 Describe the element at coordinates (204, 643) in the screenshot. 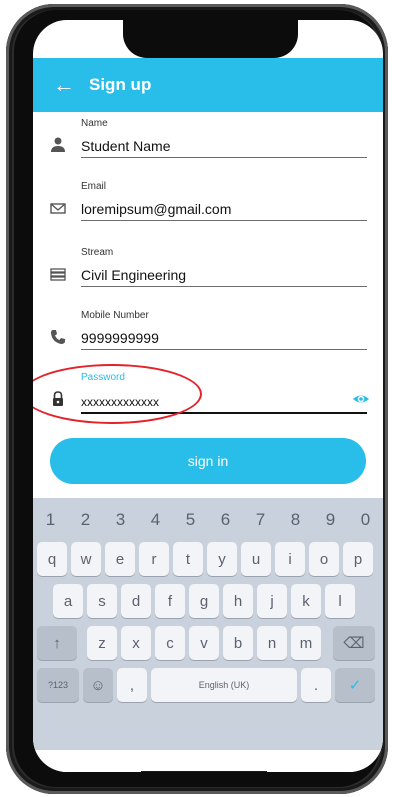

I see `key-v: v` at that location.